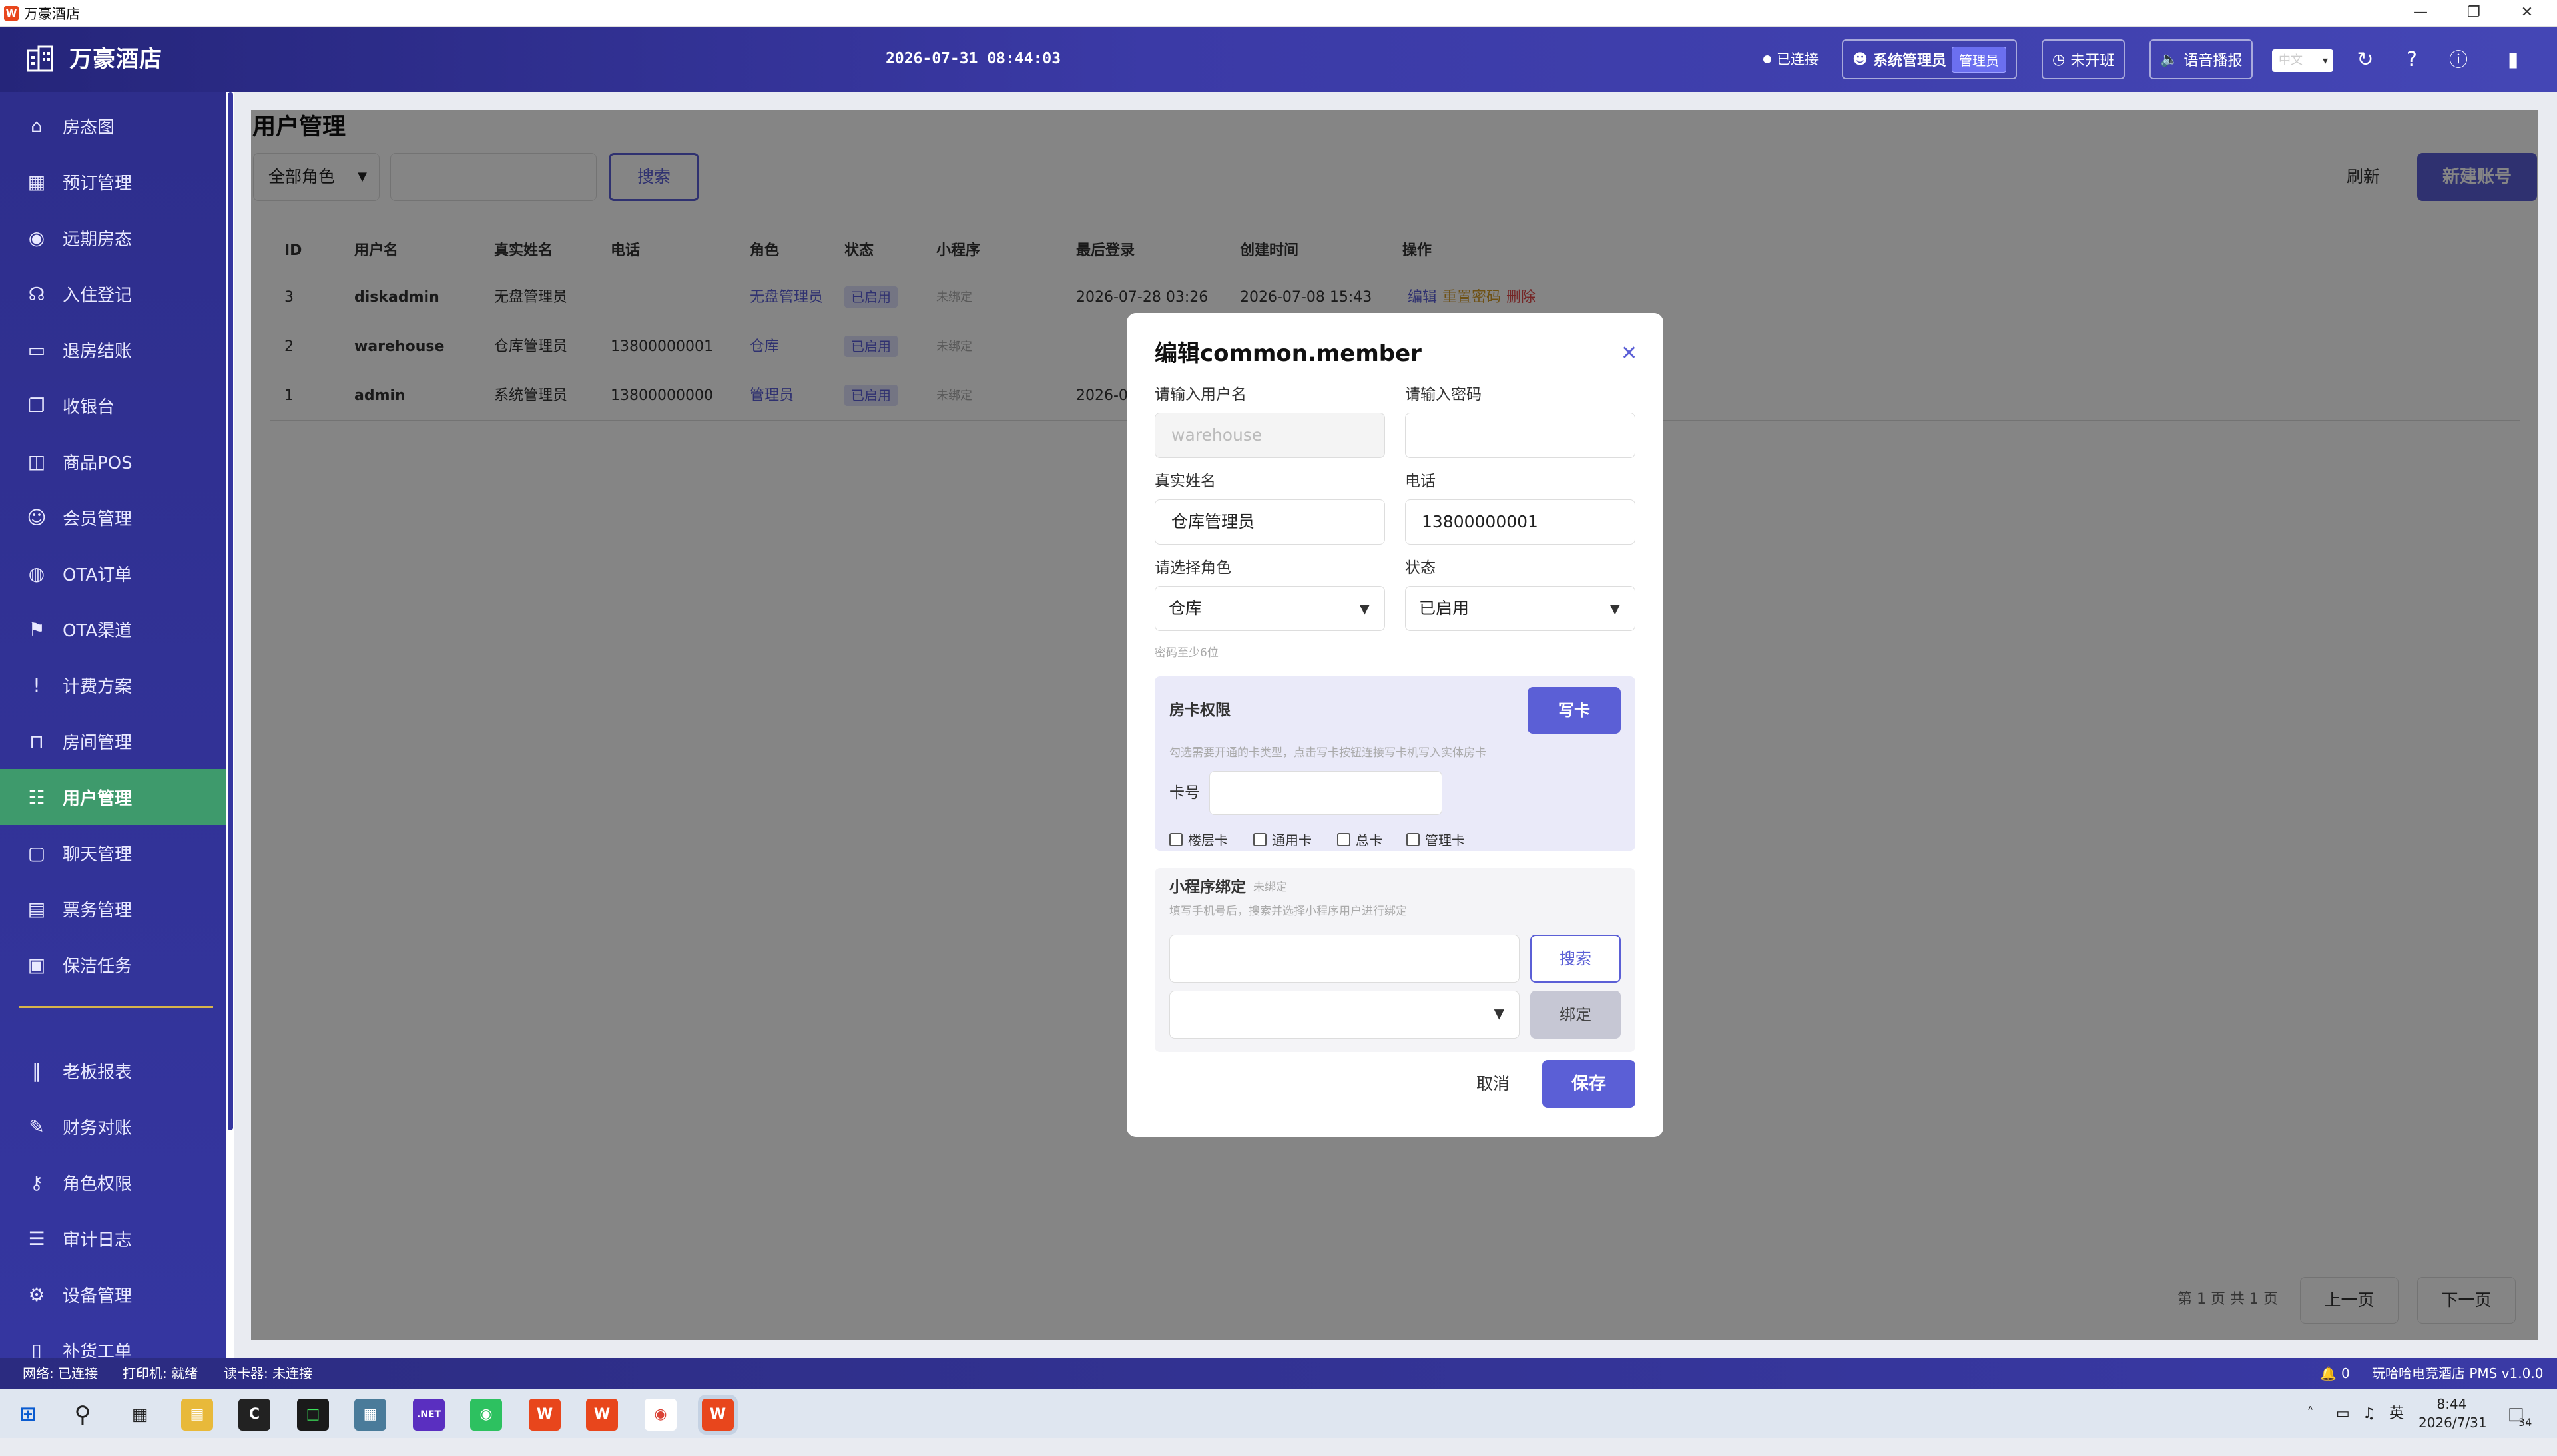 Image resolution: width=2557 pixels, height=1456 pixels. What do you see at coordinates (98, 239) in the screenshot?
I see `sidebar-item-label: 远期房态` at bounding box center [98, 239].